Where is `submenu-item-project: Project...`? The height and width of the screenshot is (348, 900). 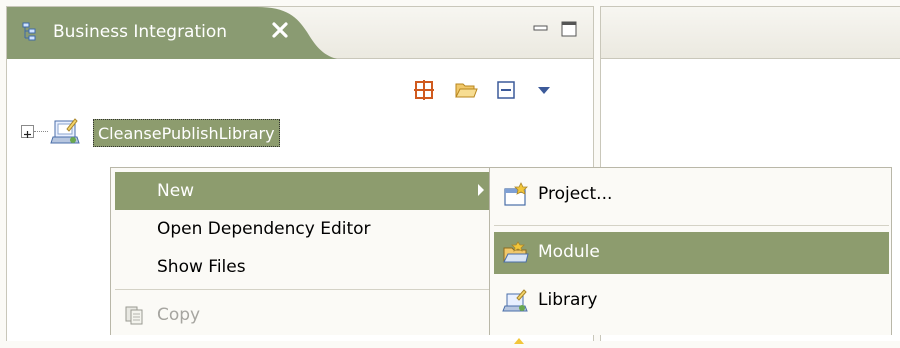 submenu-item-project: Project... is located at coordinates (691, 195).